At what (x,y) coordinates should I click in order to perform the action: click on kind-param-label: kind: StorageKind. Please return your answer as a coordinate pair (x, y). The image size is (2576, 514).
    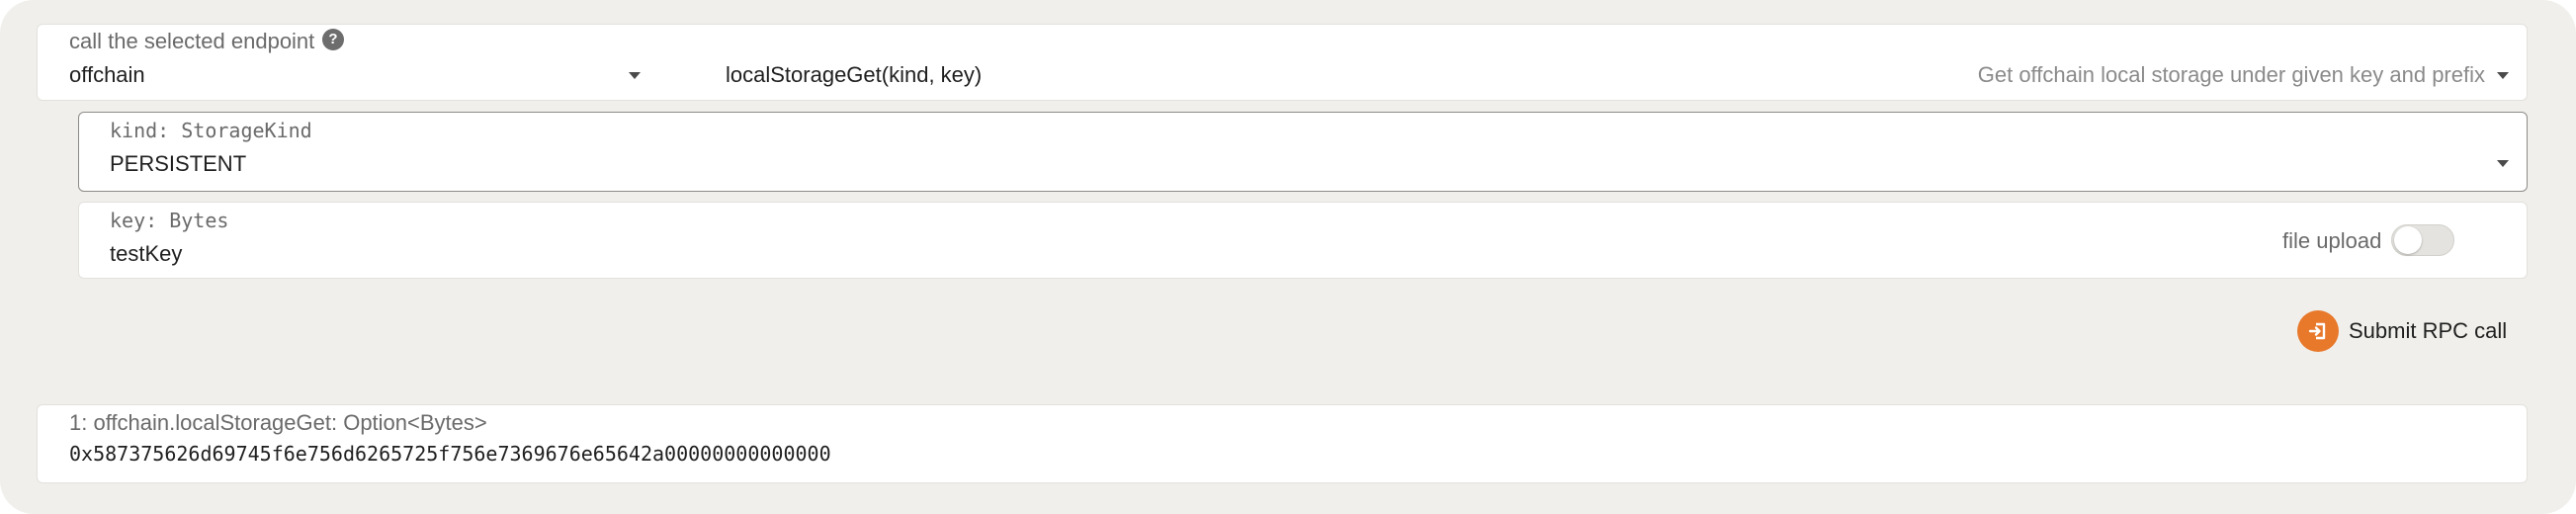
    Looking at the image, I should click on (211, 130).